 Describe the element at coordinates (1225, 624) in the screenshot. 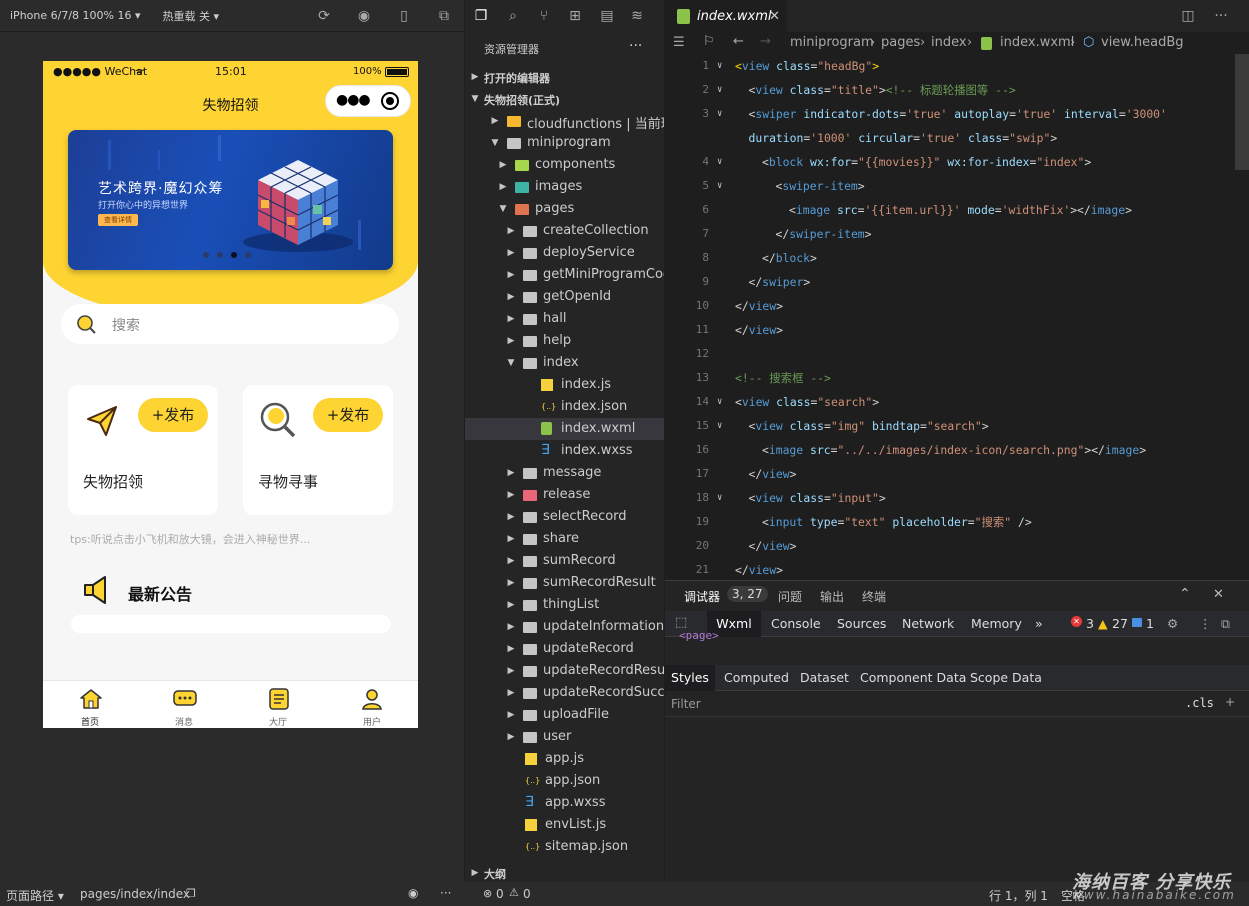

I see `dock-icon: ⧉` at that location.